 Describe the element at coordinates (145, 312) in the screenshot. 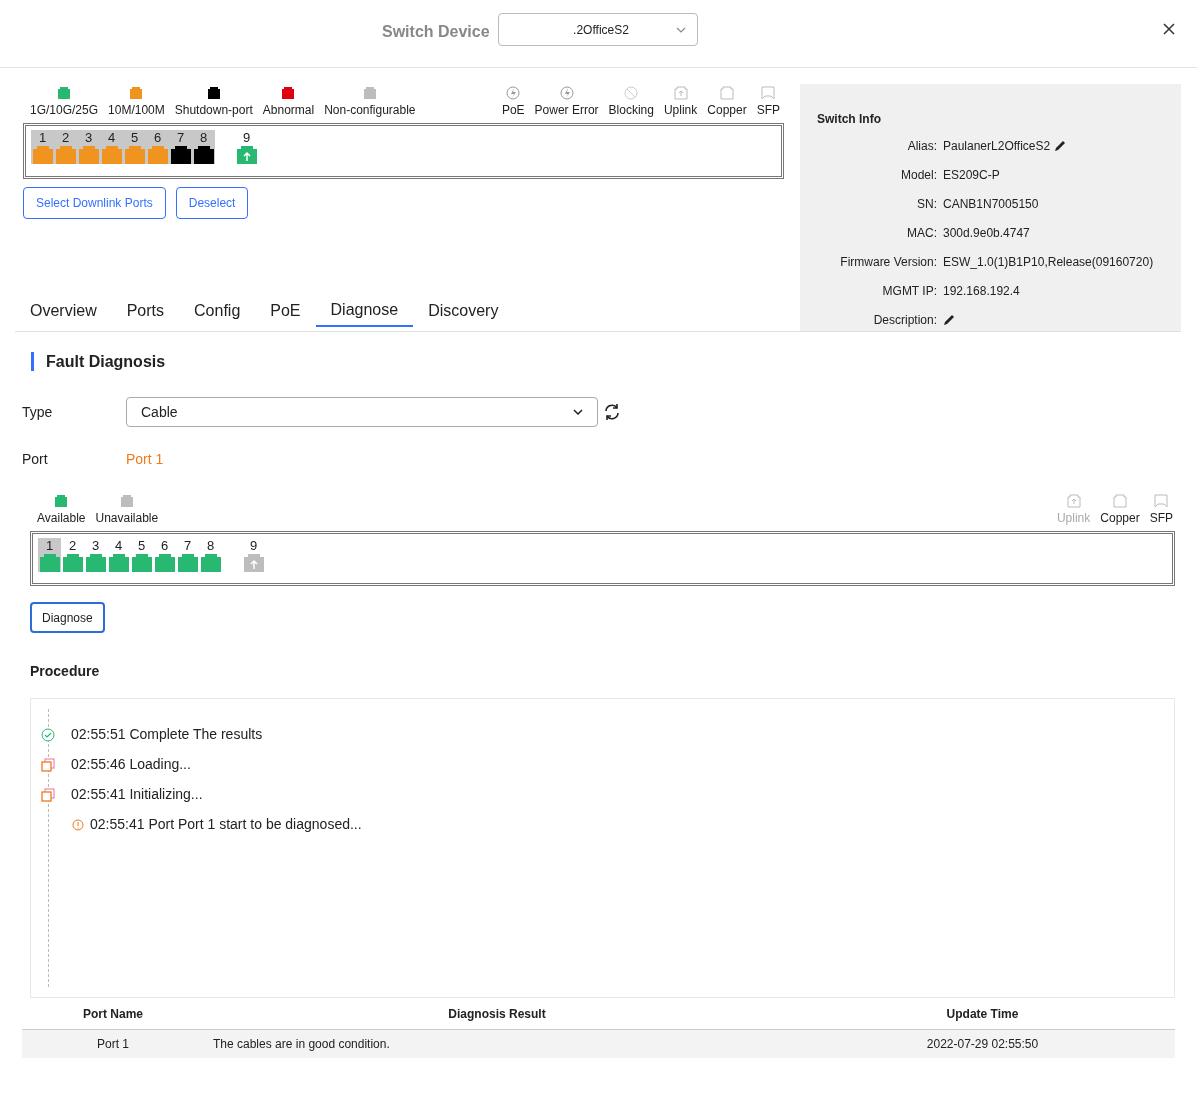

I see `tab: Ports` at that location.